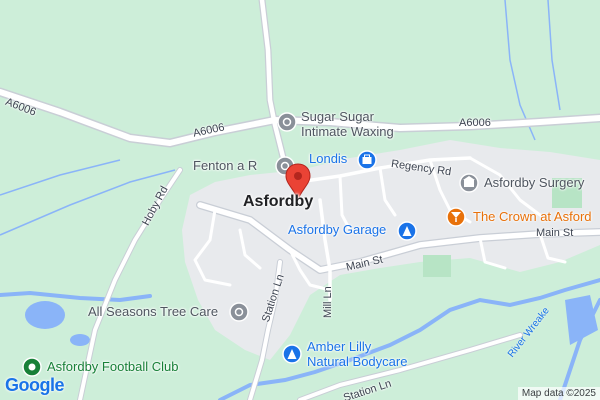 This screenshot has height=400, width=600. What do you see at coordinates (532, 217) in the screenshot?
I see `poi-crown: The Crown at Asford` at bounding box center [532, 217].